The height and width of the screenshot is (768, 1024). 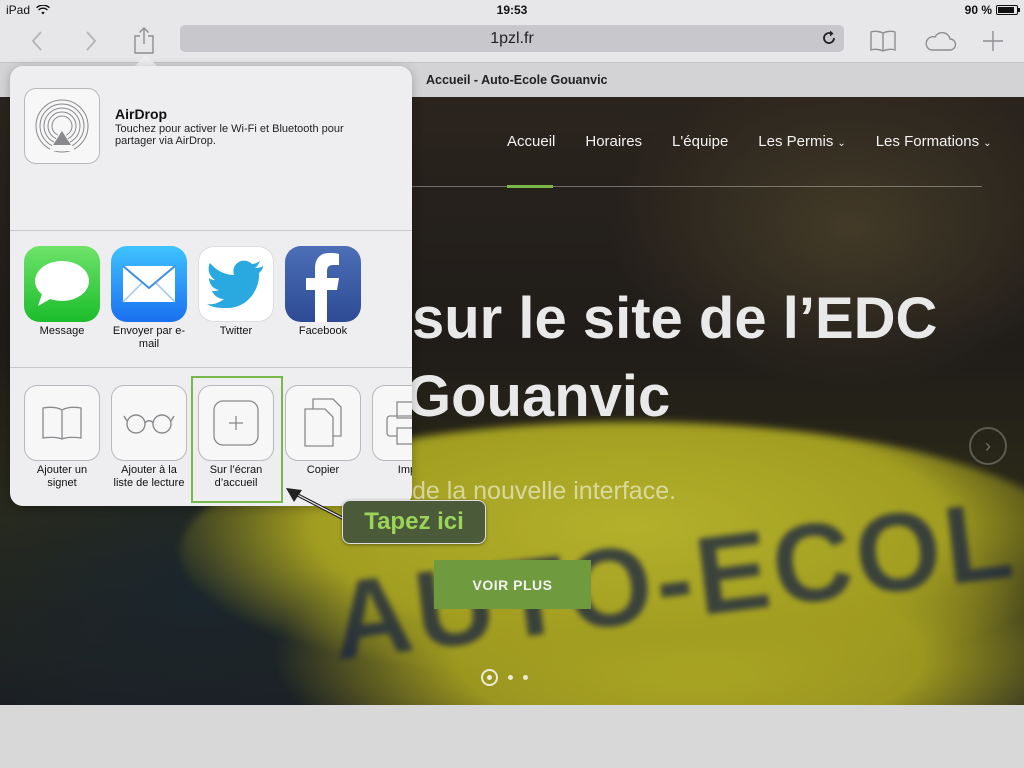 I want to click on share-facebook: Facebook, so click(x=323, y=292).